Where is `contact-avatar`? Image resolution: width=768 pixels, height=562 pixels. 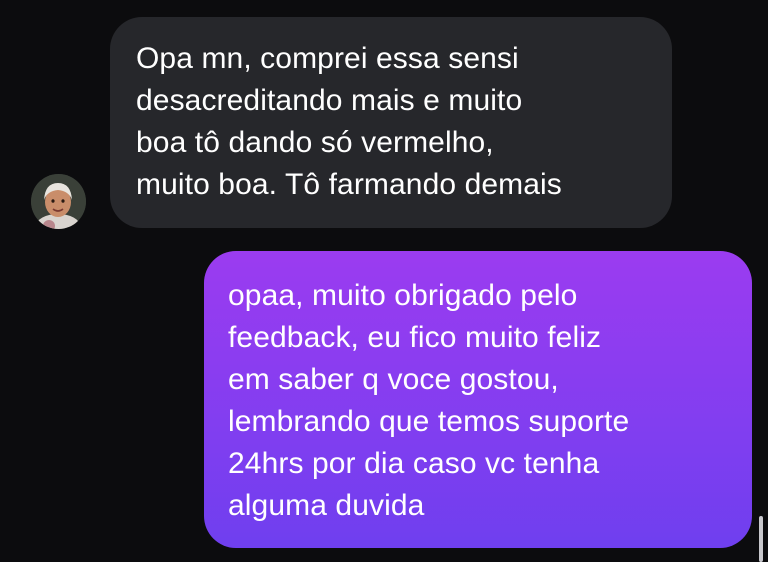 contact-avatar is located at coordinates (58, 201).